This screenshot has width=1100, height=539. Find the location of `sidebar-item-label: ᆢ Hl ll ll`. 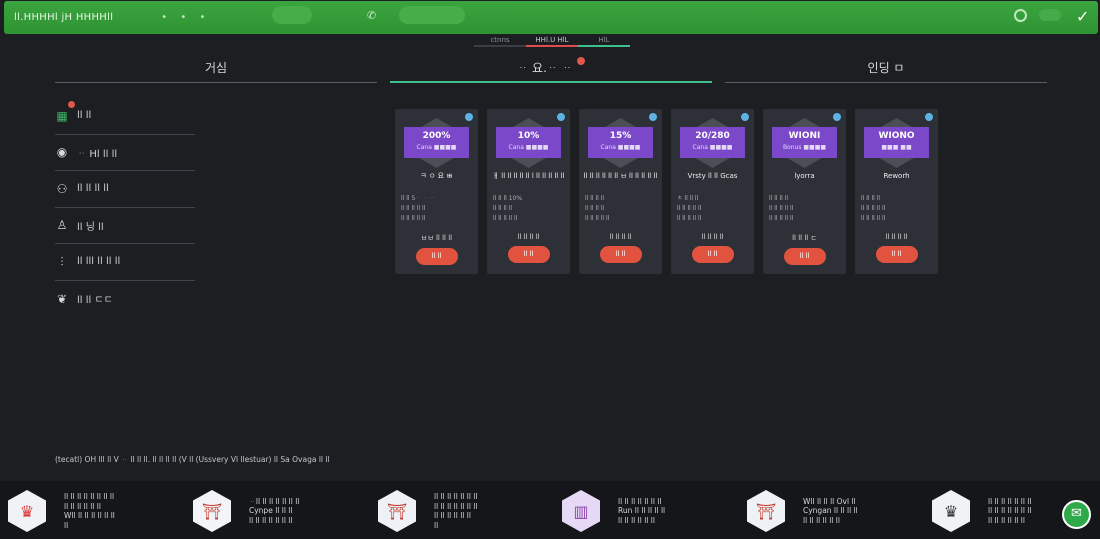

sidebar-item-label: ᆢ Hl ll ll is located at coordinates (97, 154).